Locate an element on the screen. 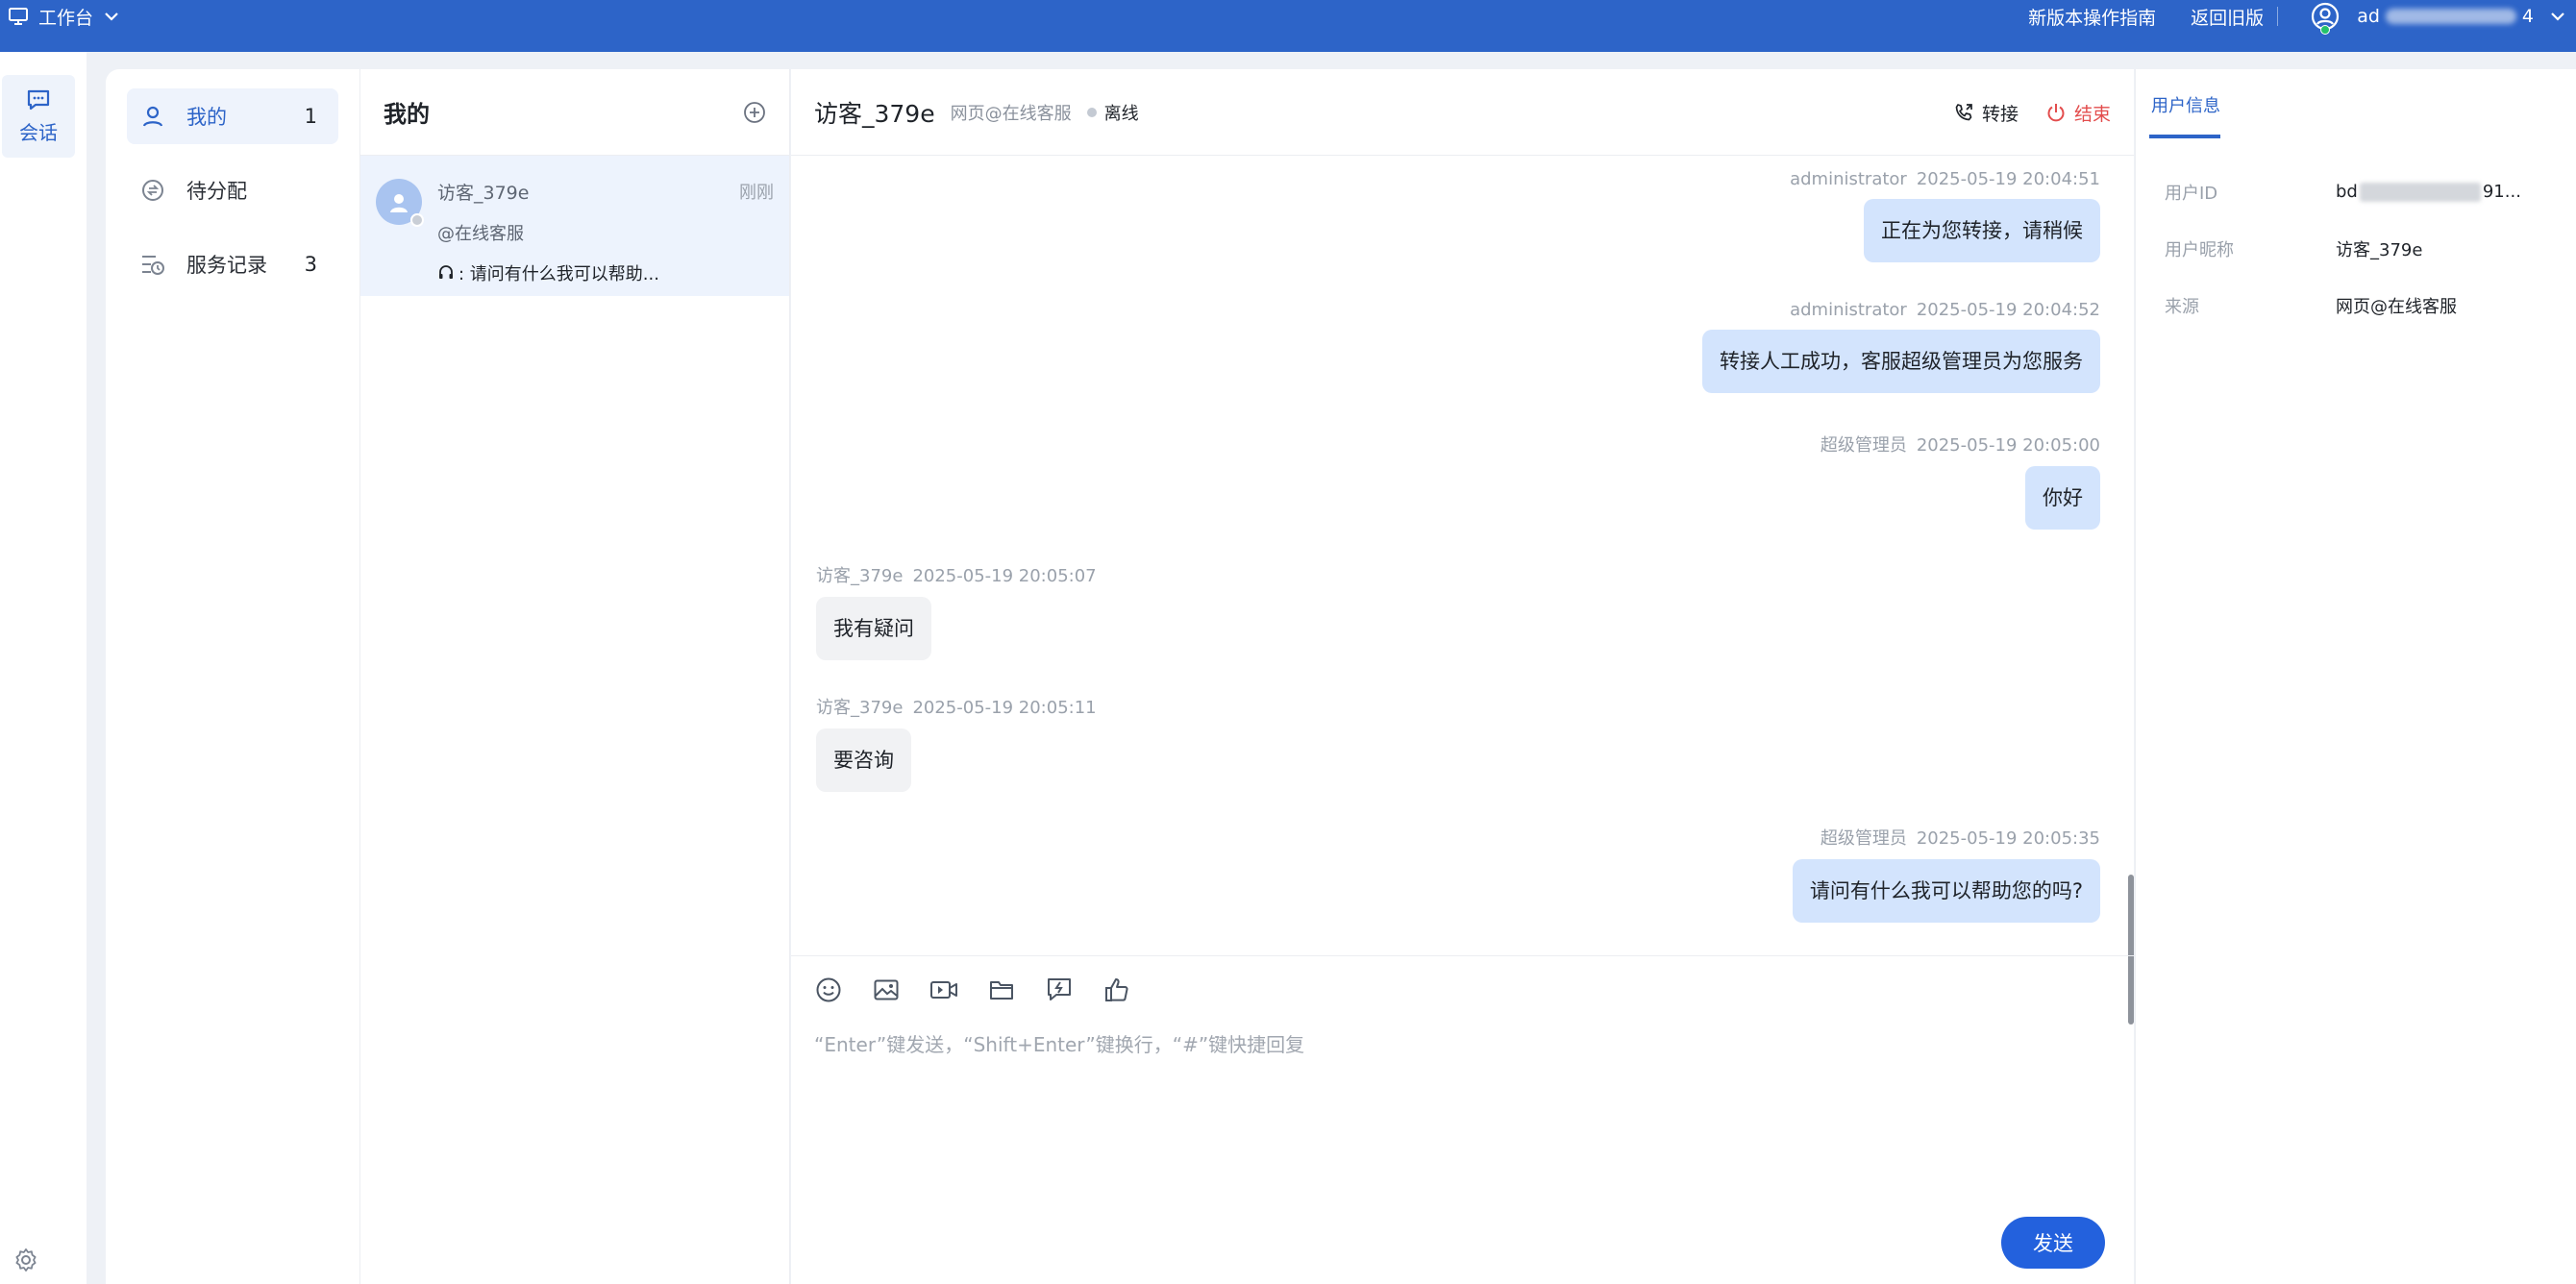  menu-item-history: 服务记录 3 is located at coordinates (233, 264).